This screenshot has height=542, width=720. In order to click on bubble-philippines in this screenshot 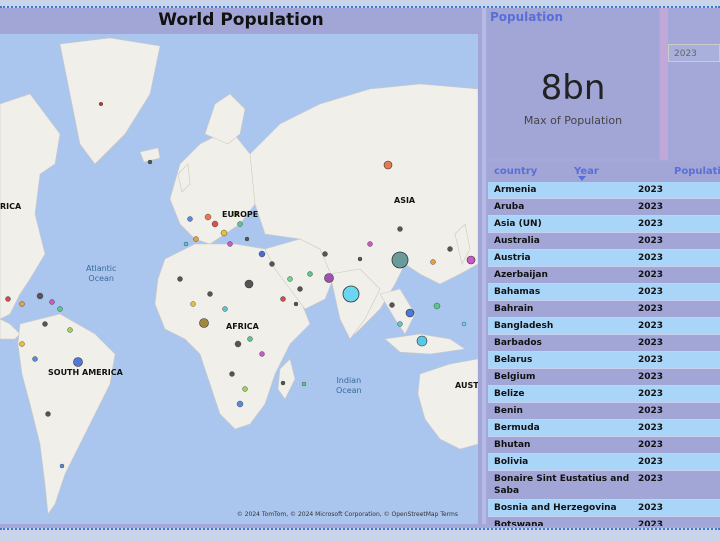, I will do `click(410, 313)`.